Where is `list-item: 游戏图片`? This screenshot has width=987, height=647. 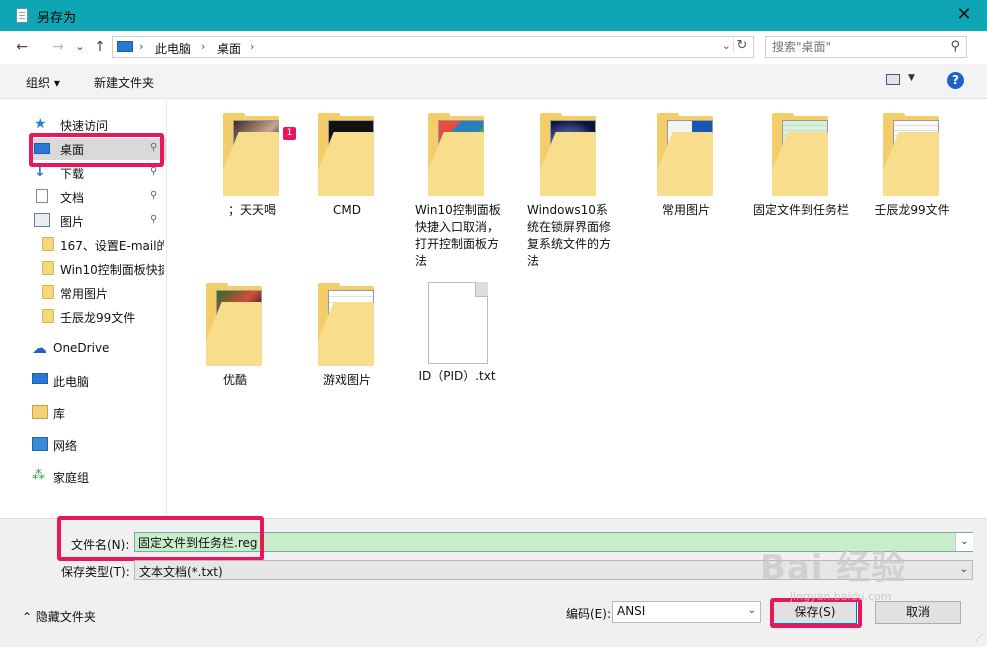 list-item: 游戏图片 is located at coordinates (347, 336).